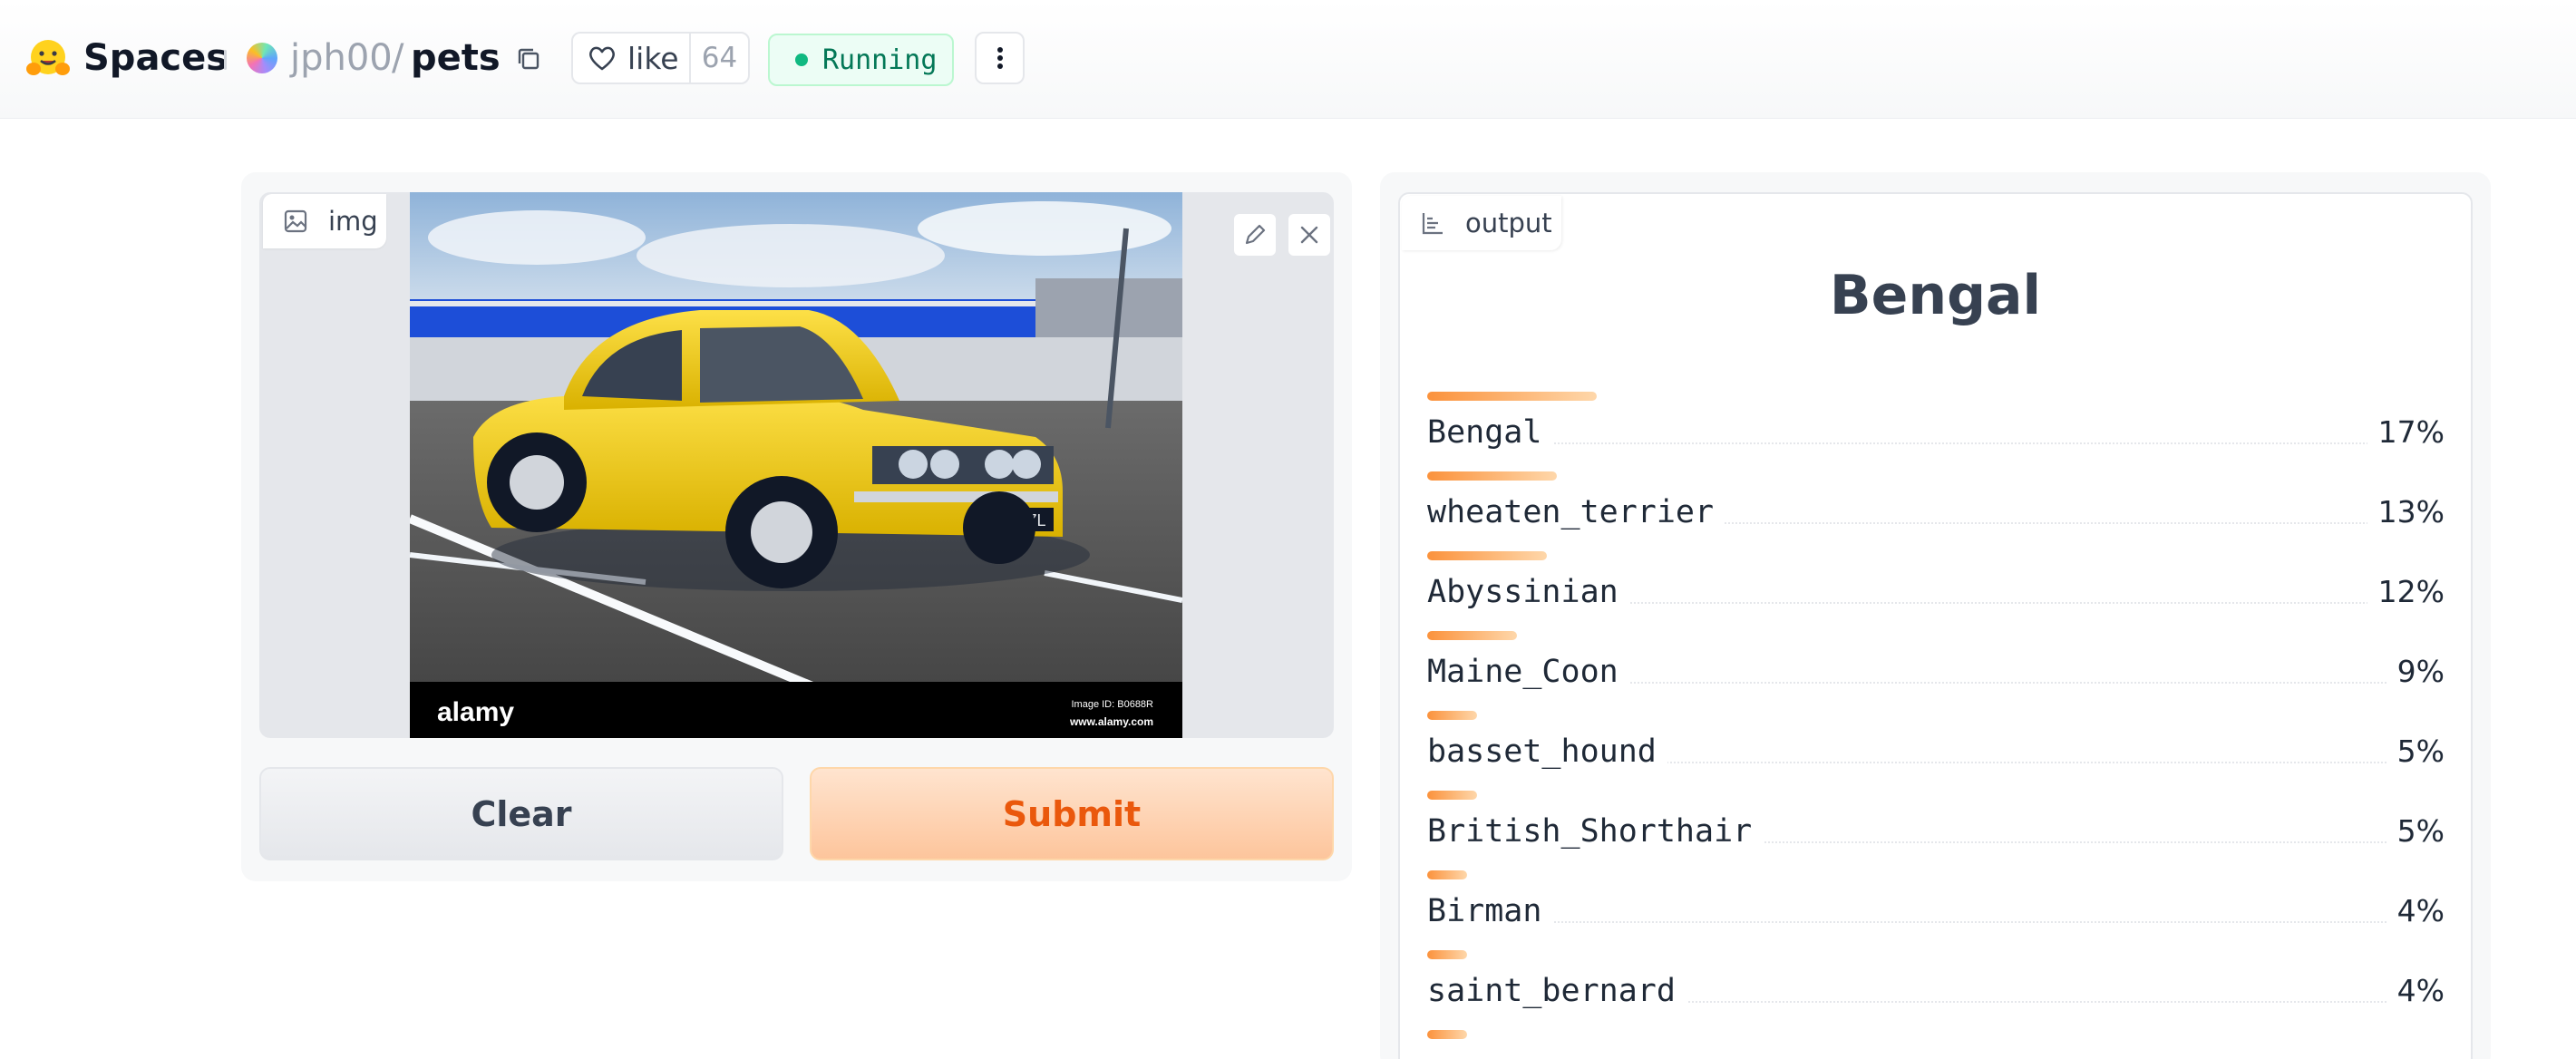  What do you see at coordinates (1432, 224) in the screenshot?
I see `bar-chart-icon` at bounding box center [1432, 224].